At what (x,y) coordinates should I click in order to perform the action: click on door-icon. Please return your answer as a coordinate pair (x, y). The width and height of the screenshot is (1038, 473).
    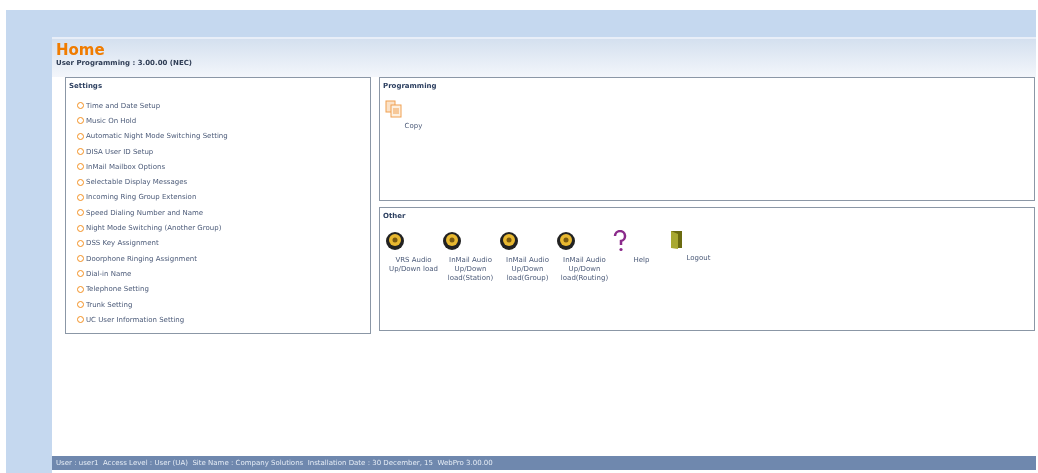
    Looking at the image, I should click on (677, 240).